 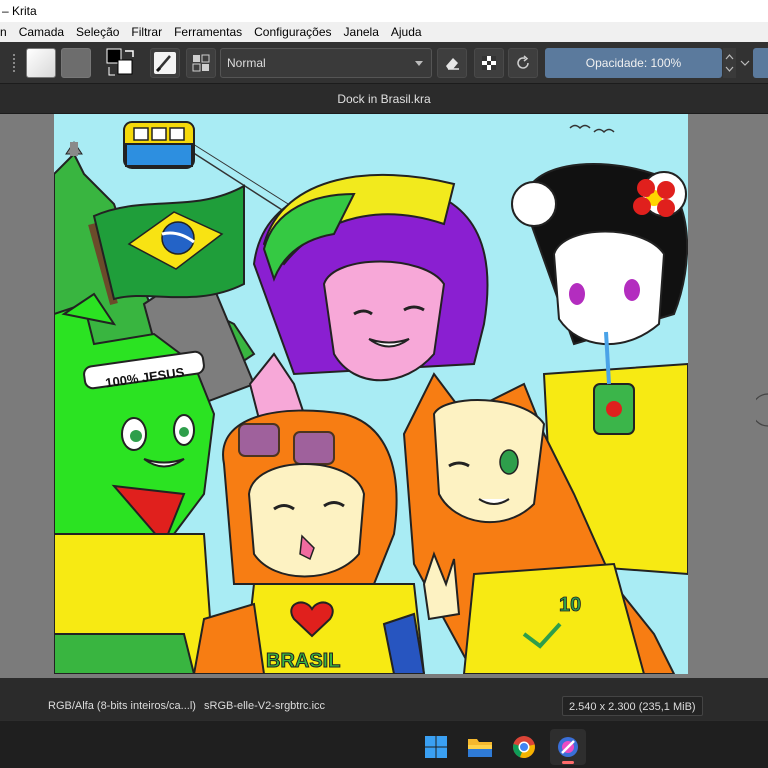 I want to click on brush-toolbar: Normal Opacidade: 100%, so click(x=384, y=63).